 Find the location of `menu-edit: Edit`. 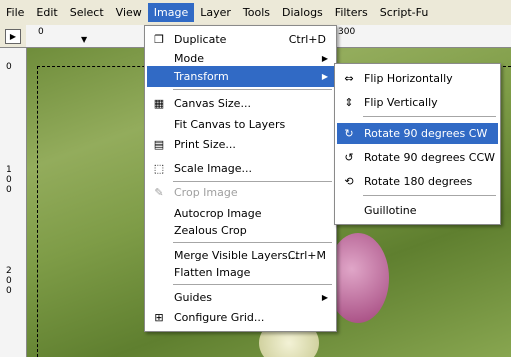

menu-edit: Edit is located at coordinates (46, 12).